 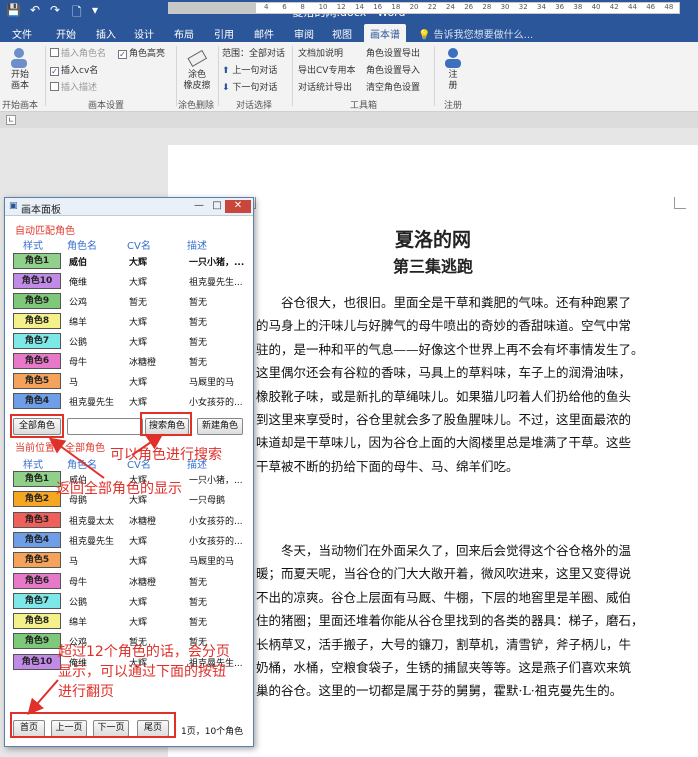 What do you see at coordinates (76, 458) in the screenshot?
I see `arrow-to-all-roles` at bounding box center [76, 458].